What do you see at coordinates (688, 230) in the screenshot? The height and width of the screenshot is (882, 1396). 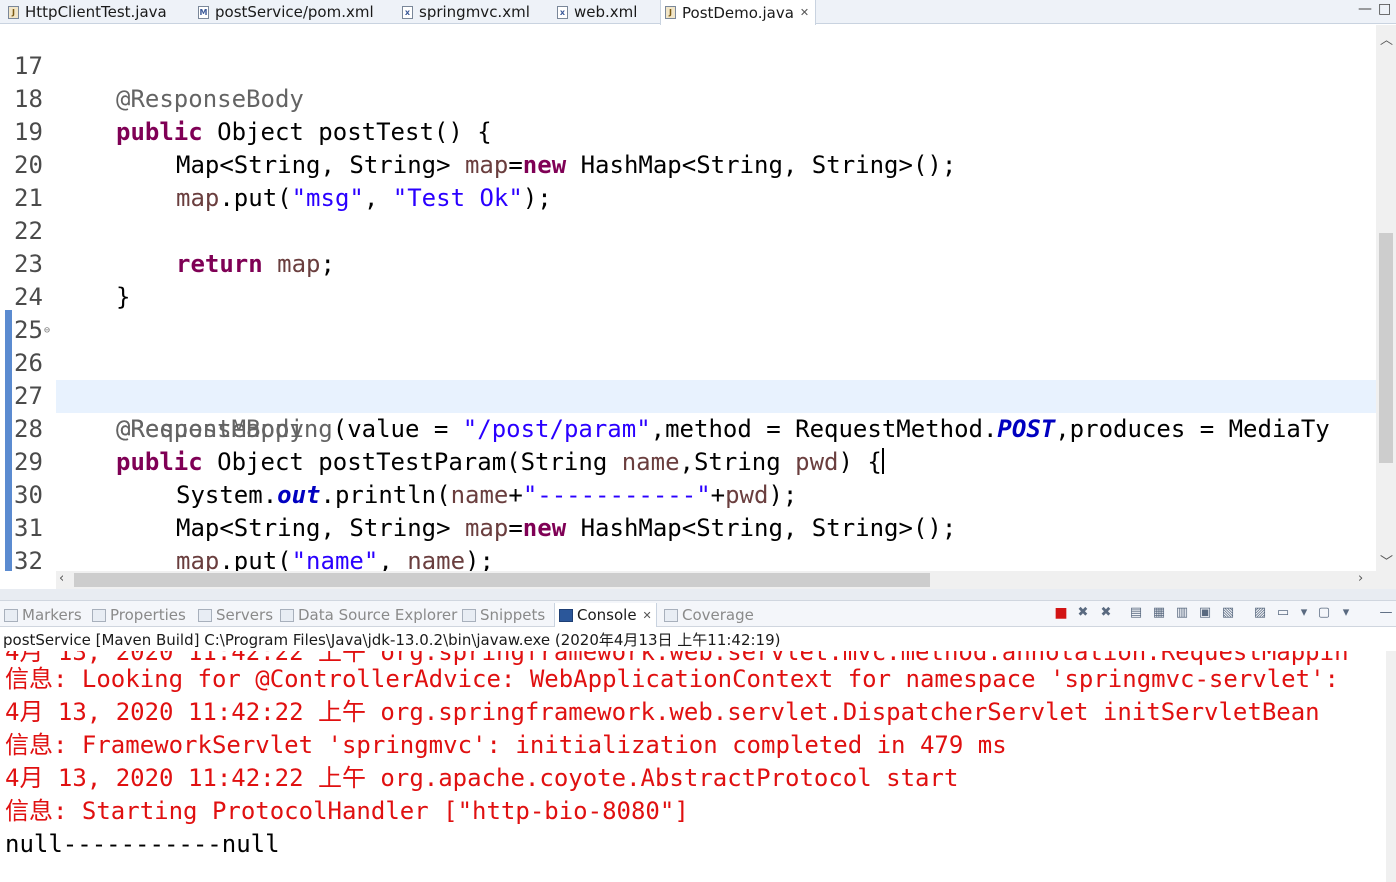 I see `code-line-22: 22 return map;` at bounding box center [688, 230].